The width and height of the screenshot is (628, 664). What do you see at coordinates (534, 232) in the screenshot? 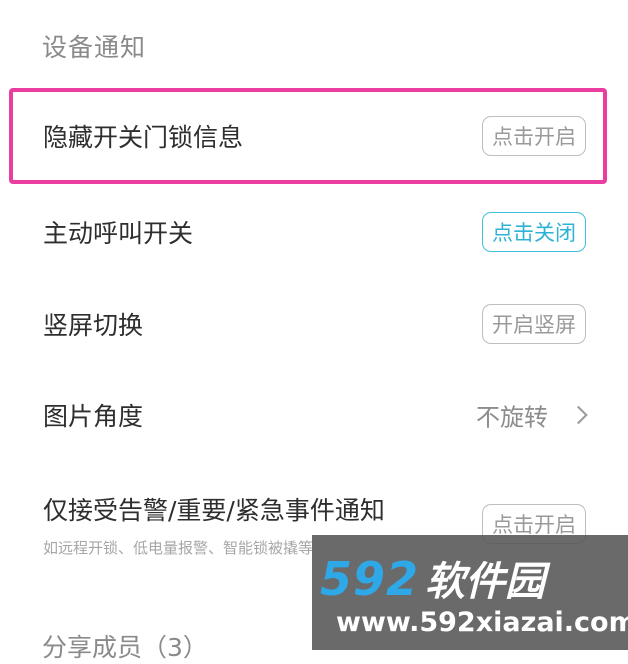
I see `active-call-toggle-button: 点击关闭` at bounding box center [534, 232].